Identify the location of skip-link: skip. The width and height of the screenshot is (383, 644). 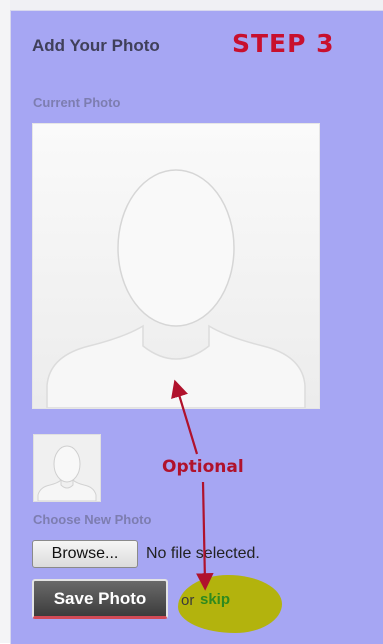
(215, 599).